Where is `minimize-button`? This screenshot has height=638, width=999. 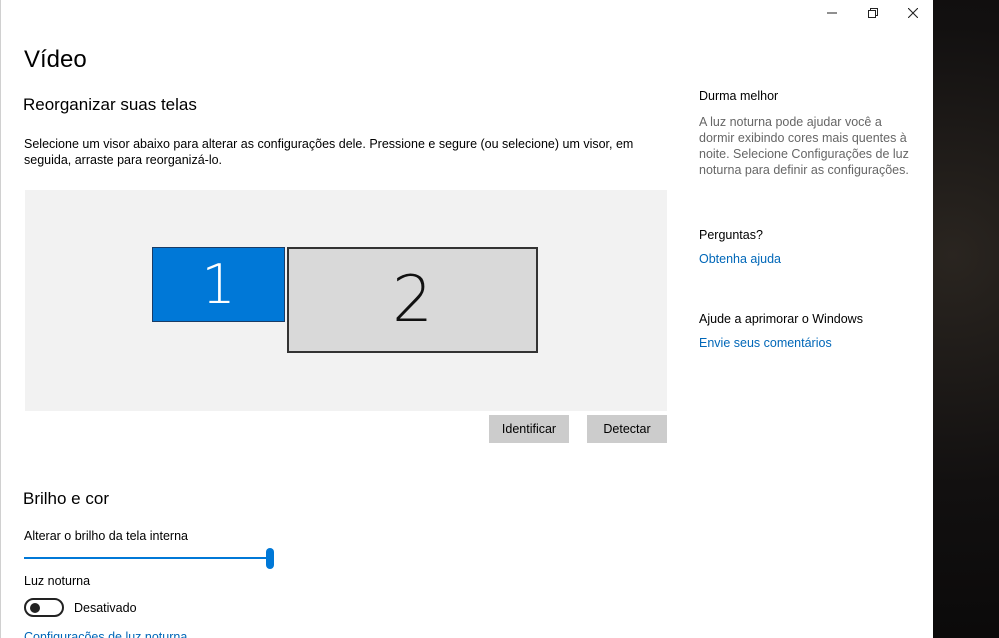 minimize-button is located at coordinates (832, 13).